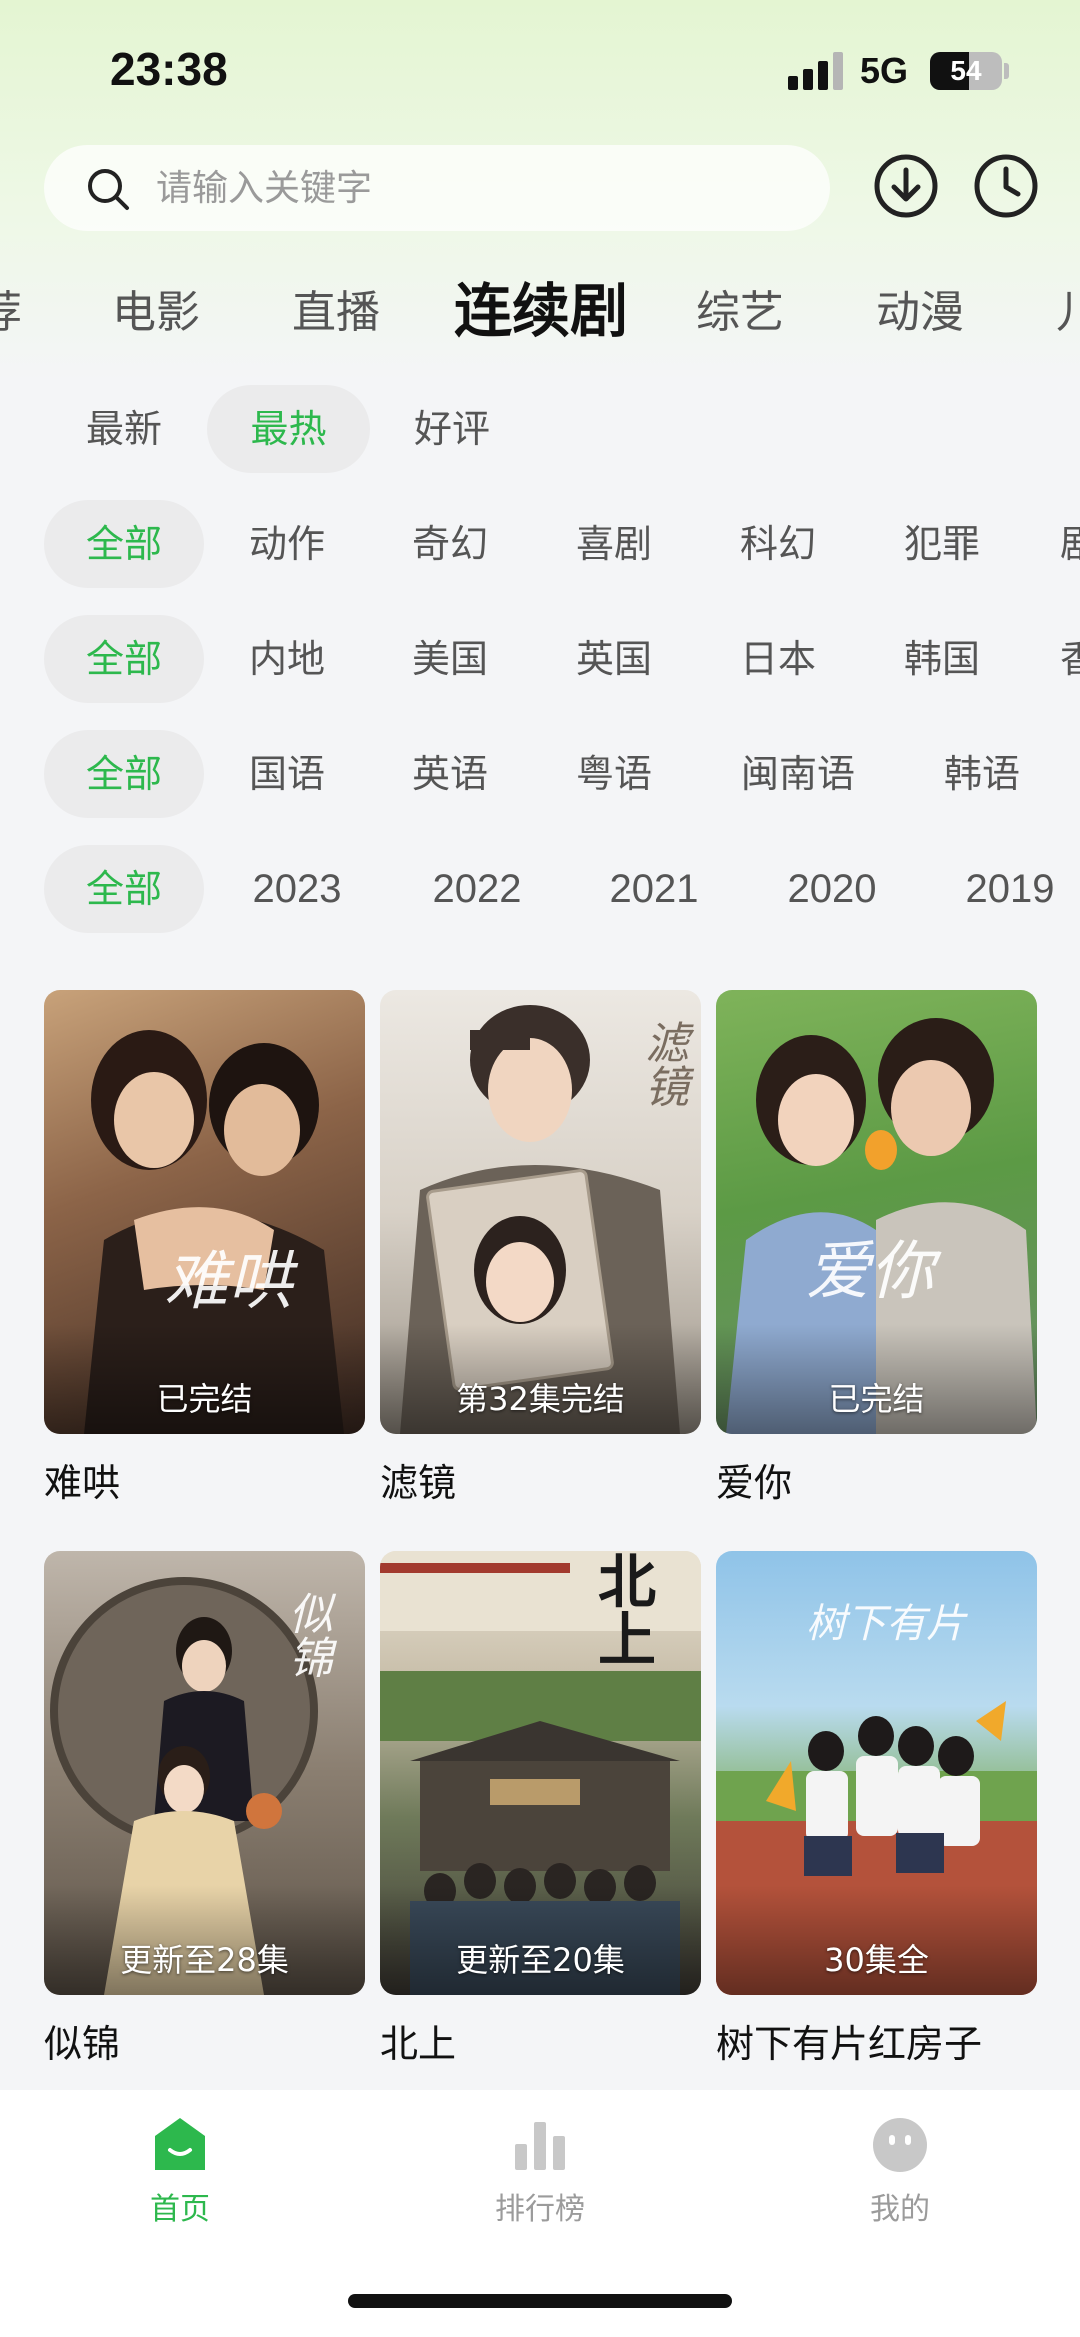  I want to click on show-card: 似锦 更新至28集 似锦, so click(204, 1809).